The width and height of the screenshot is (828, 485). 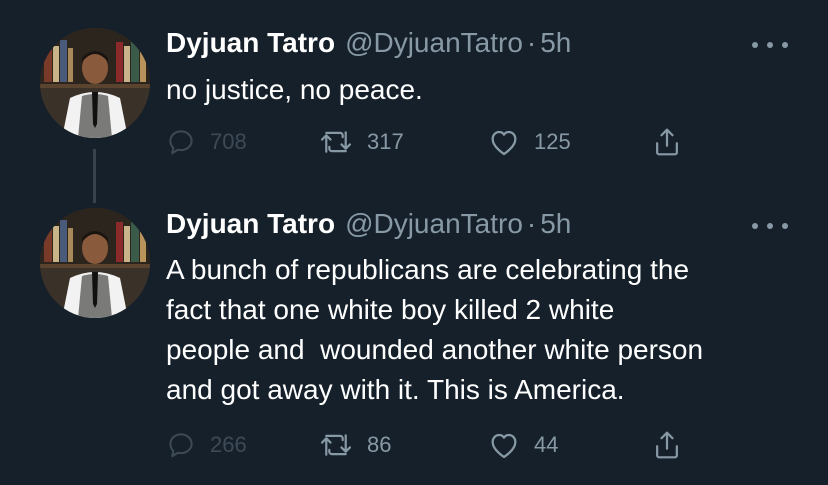 What do you see at coordinates (94, 176) in the screenshot?
I see `thread-connector` at bounding box center [94, 176].